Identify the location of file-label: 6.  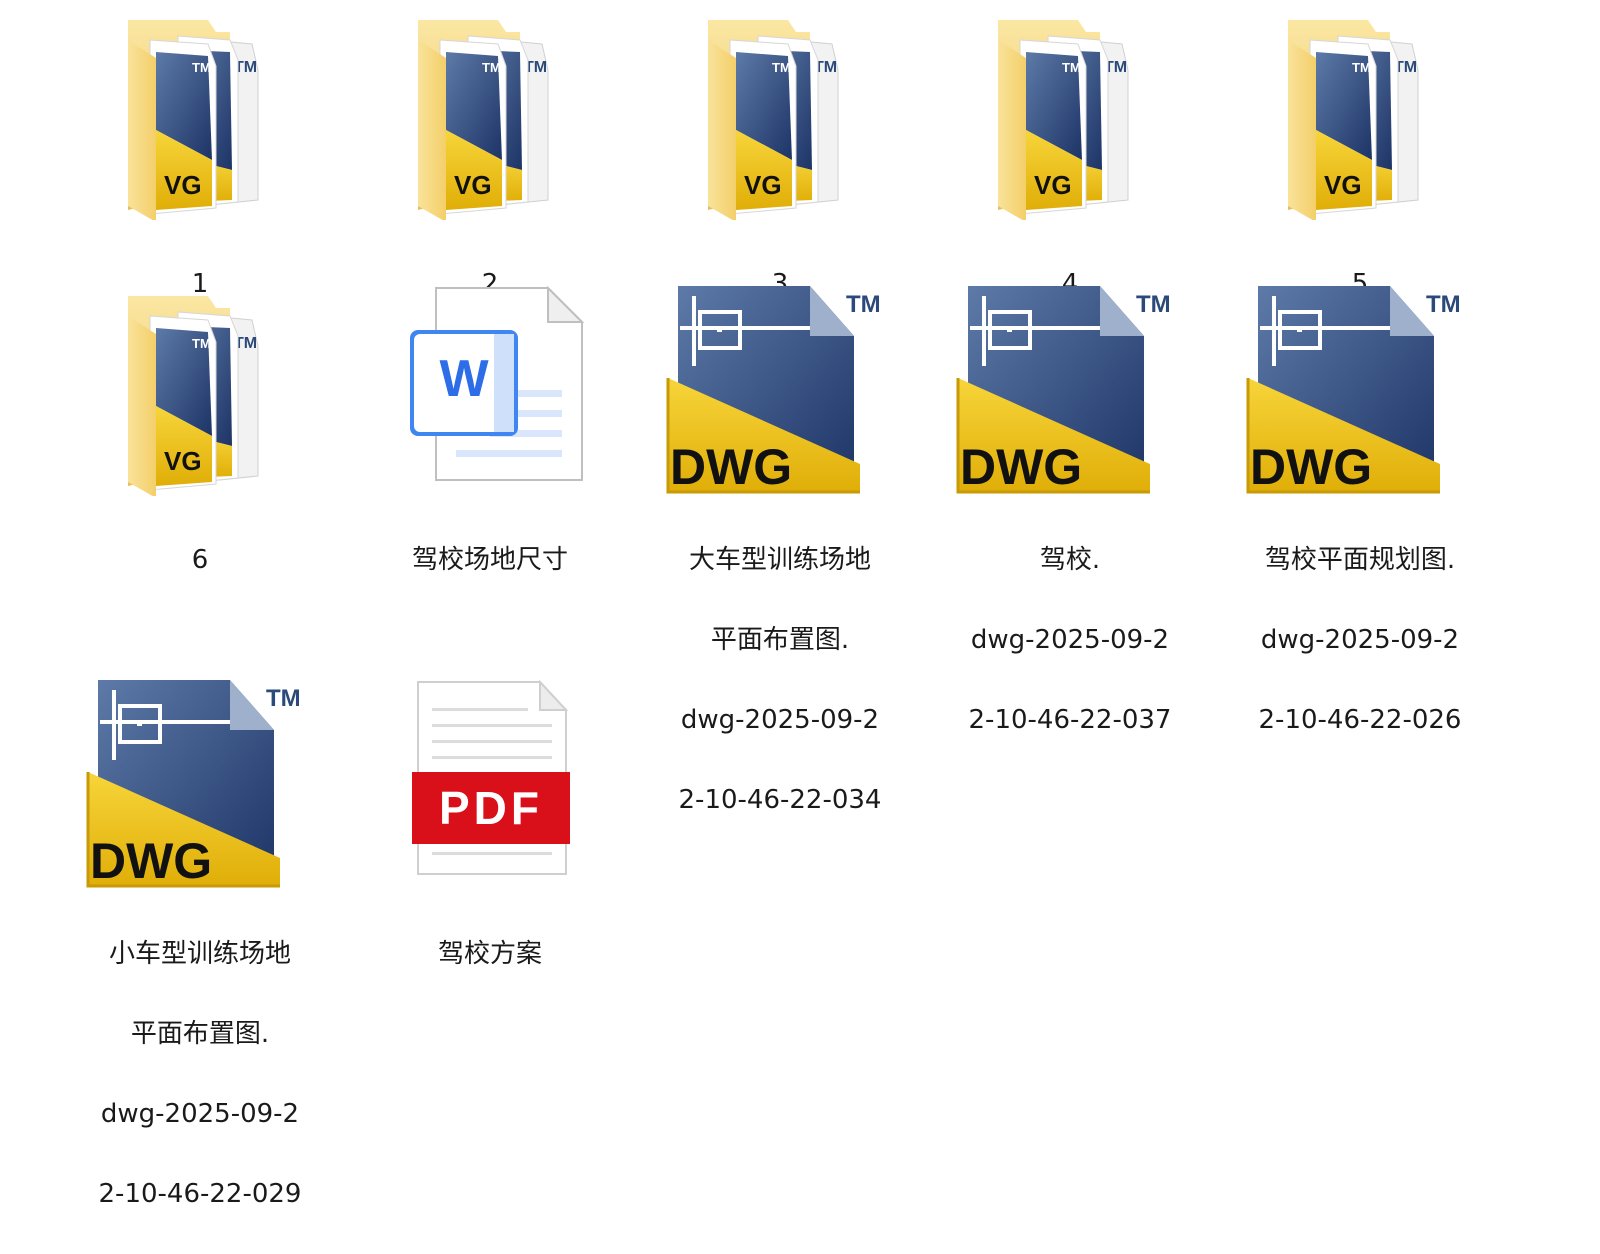
(200, 560).